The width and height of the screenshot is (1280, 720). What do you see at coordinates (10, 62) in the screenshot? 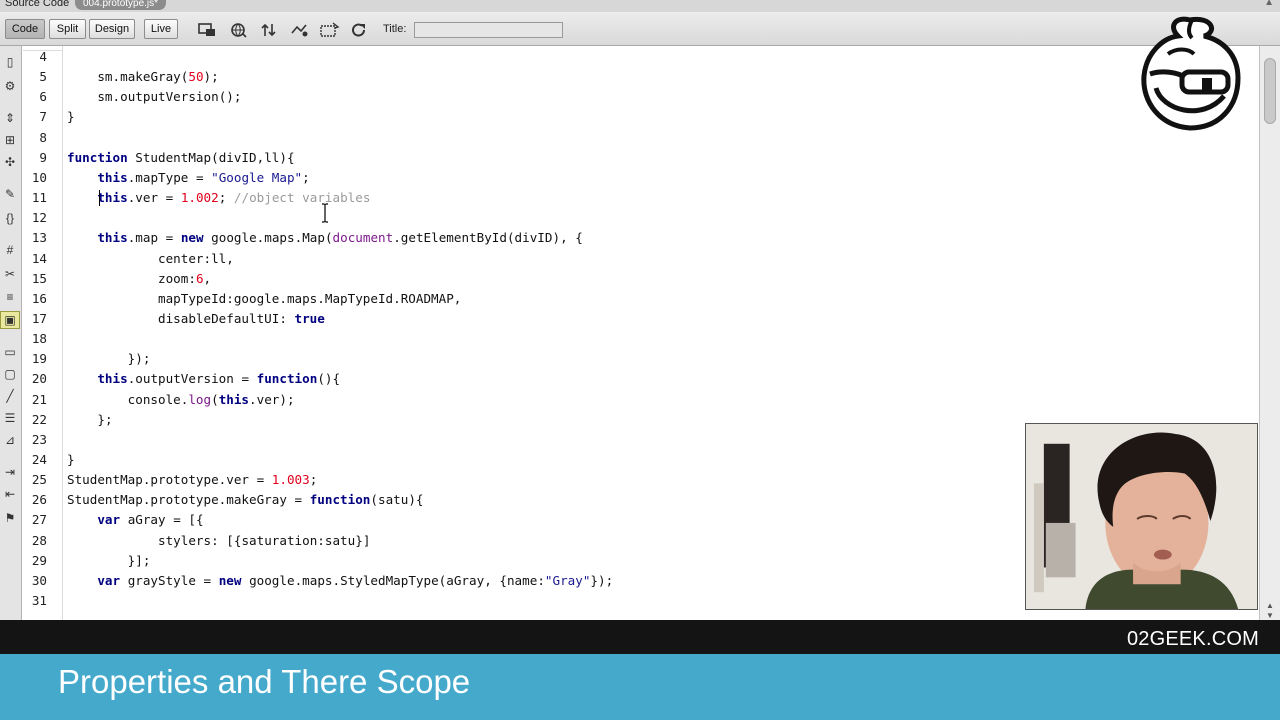
I see `document-icon: ▯` at bounding box center [10, 62].